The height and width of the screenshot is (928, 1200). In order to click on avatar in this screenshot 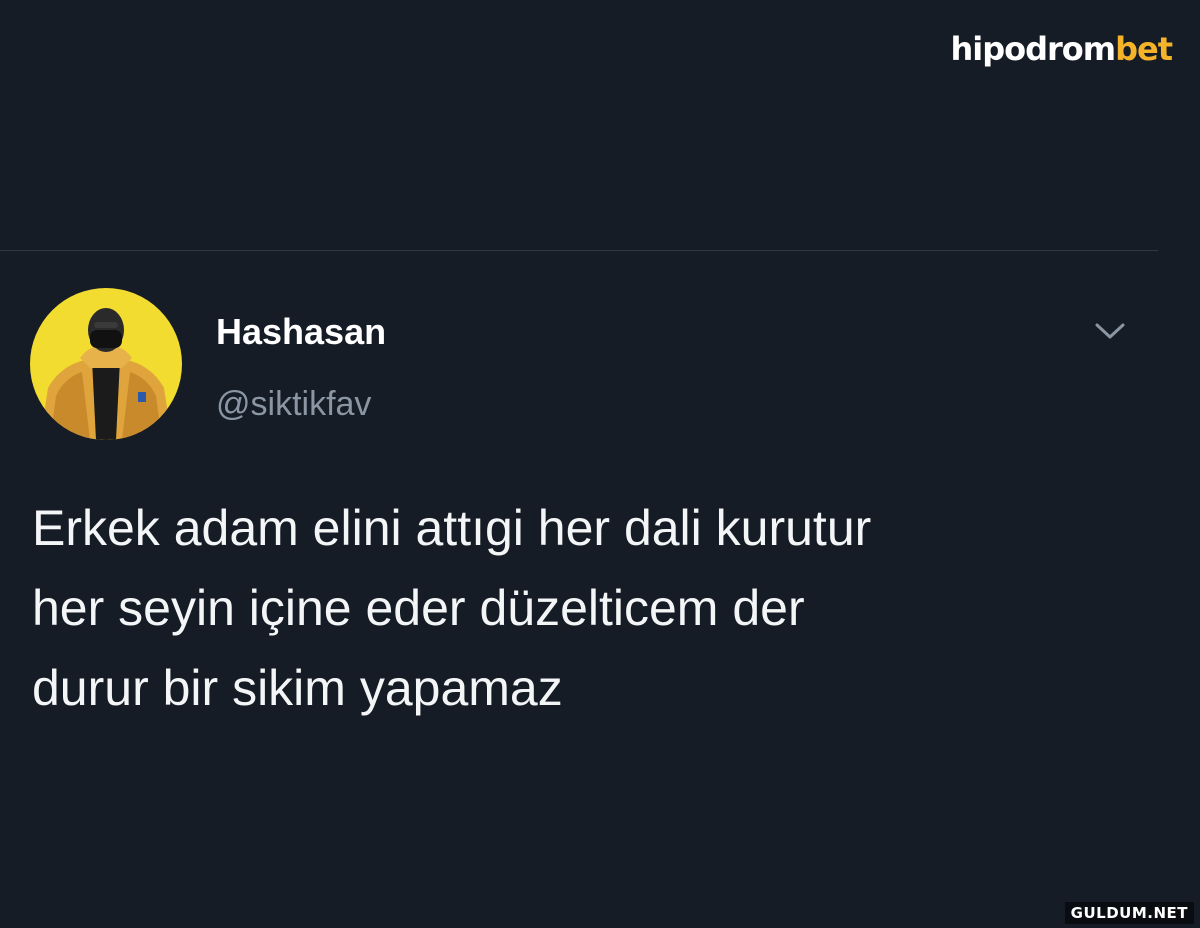, I will do `click(106, 364)`.